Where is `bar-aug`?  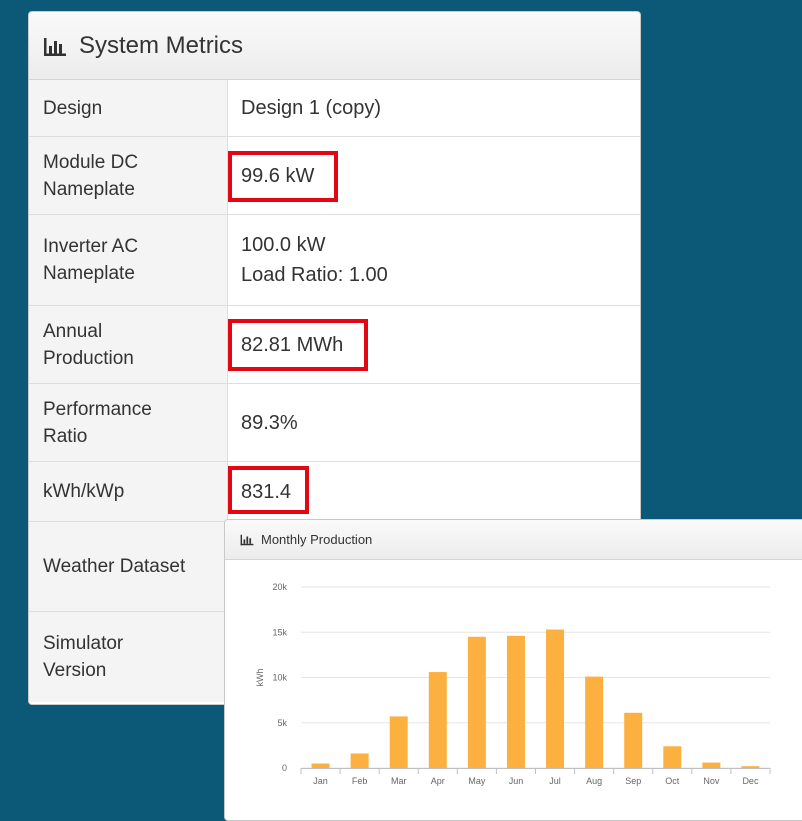 bar-aug is located at coordinates (594, 722).